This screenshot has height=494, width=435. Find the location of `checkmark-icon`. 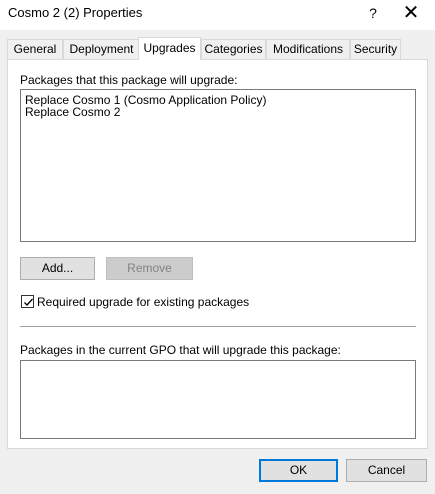

checkmark-icon is located at coordinates (28, 302).